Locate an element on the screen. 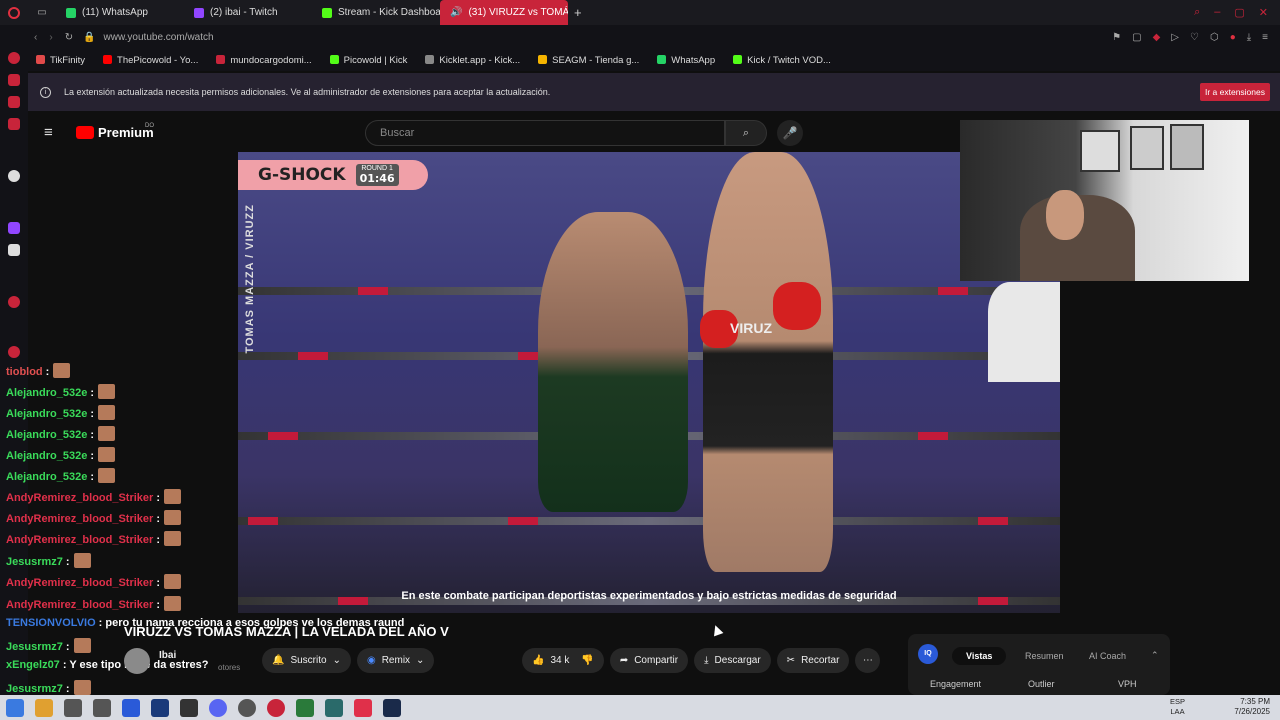  crypto-wallet-icon is located at coordinates (14, 80).